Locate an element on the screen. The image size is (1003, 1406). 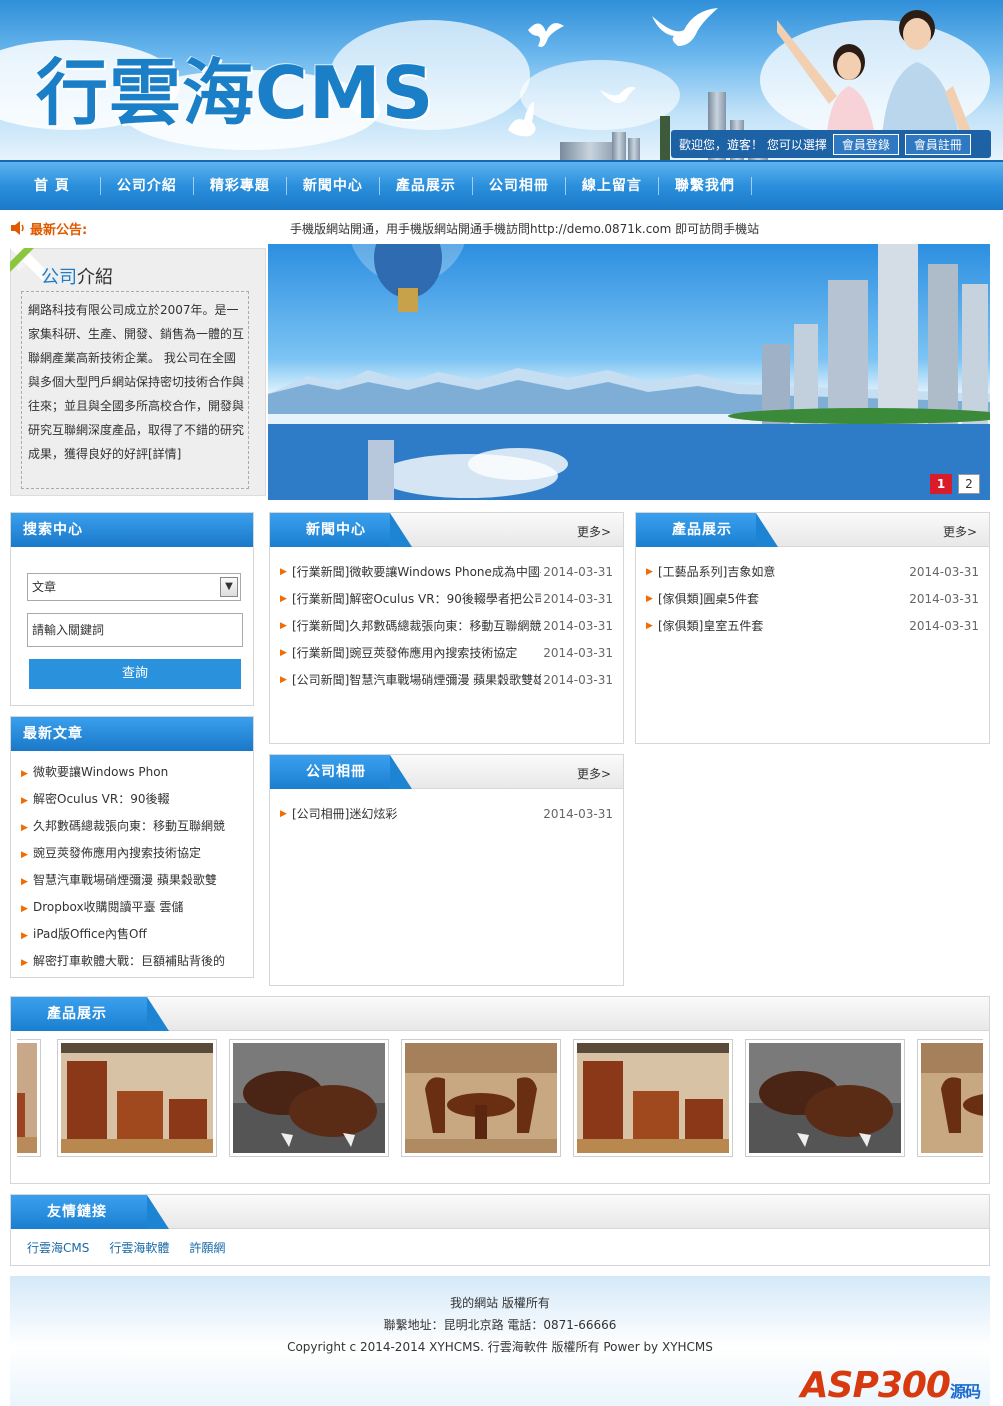
album-panel: 公司相冊 更多> ▶ [公司相冊]迷幻炫彩 2014-03-31 is located at coordinates (446, 870).